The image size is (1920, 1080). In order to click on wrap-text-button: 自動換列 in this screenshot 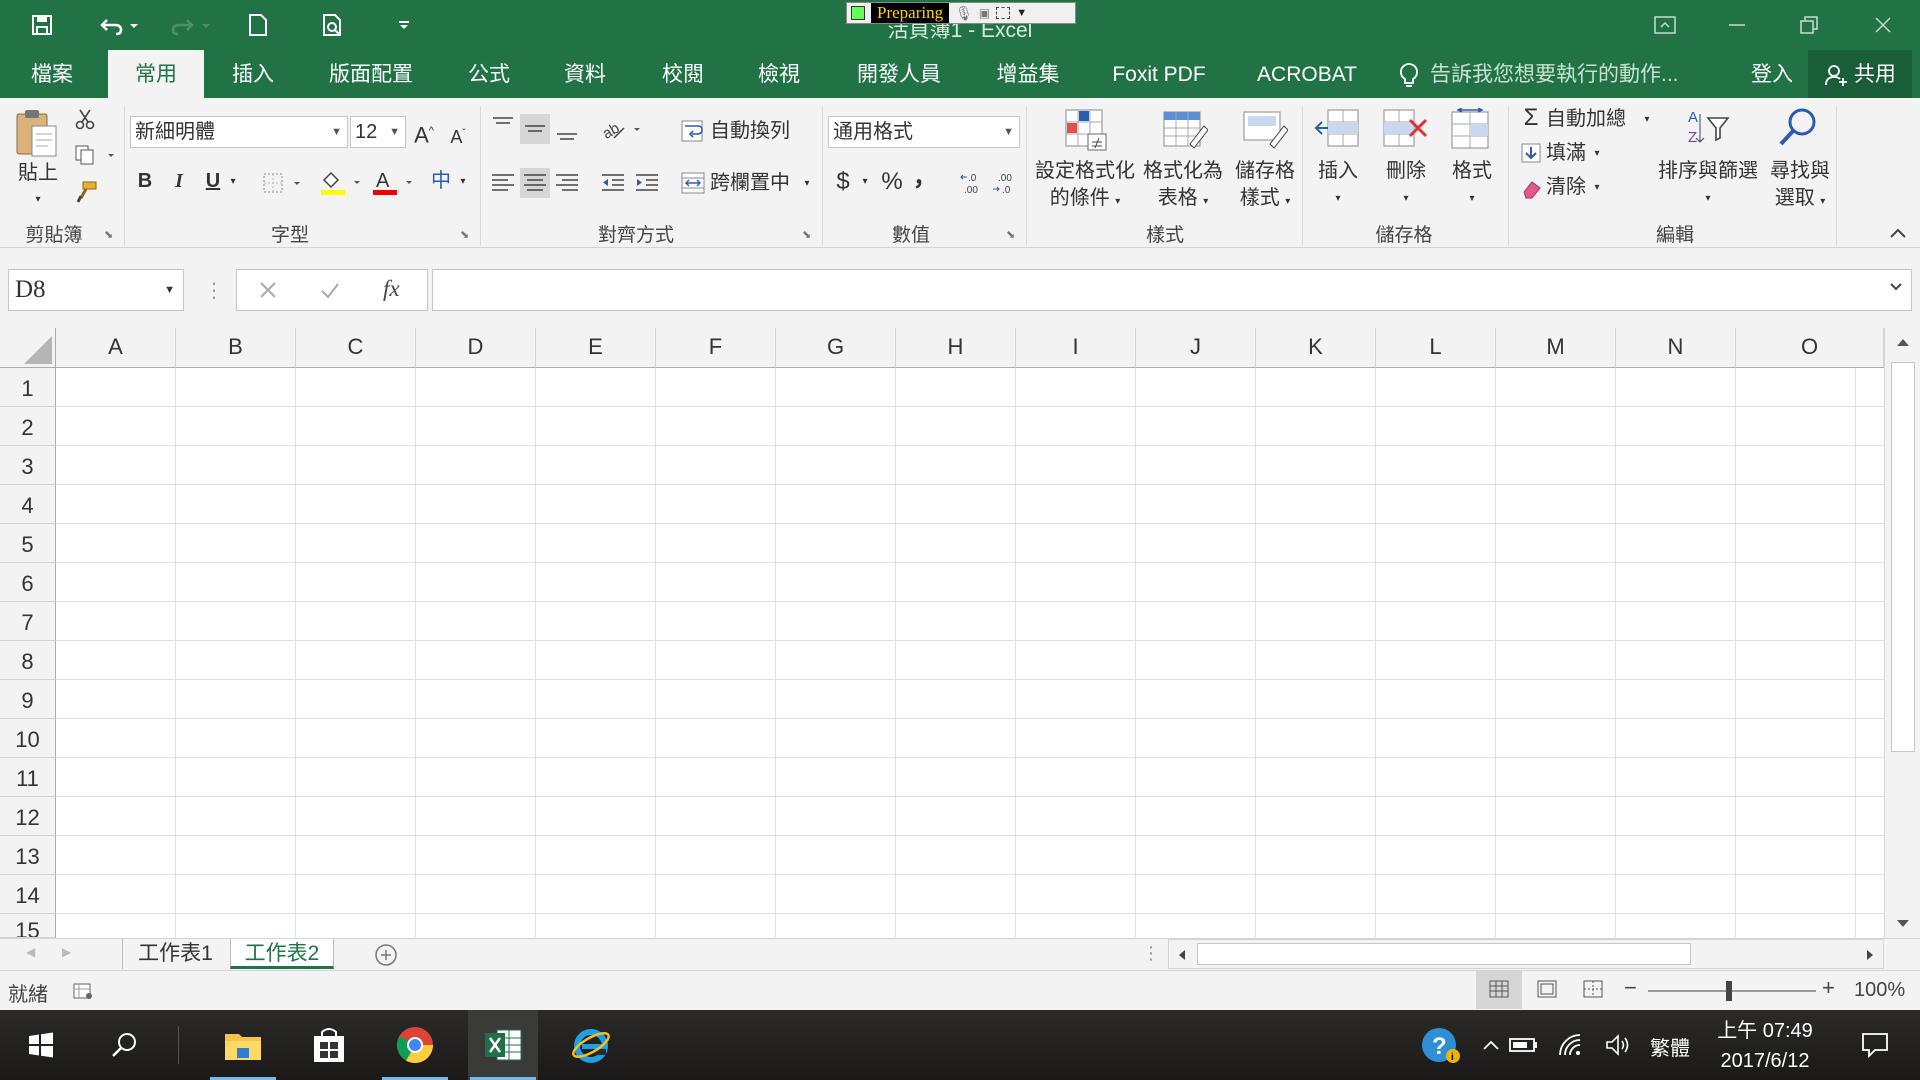, I will do `click(750, 131)`.